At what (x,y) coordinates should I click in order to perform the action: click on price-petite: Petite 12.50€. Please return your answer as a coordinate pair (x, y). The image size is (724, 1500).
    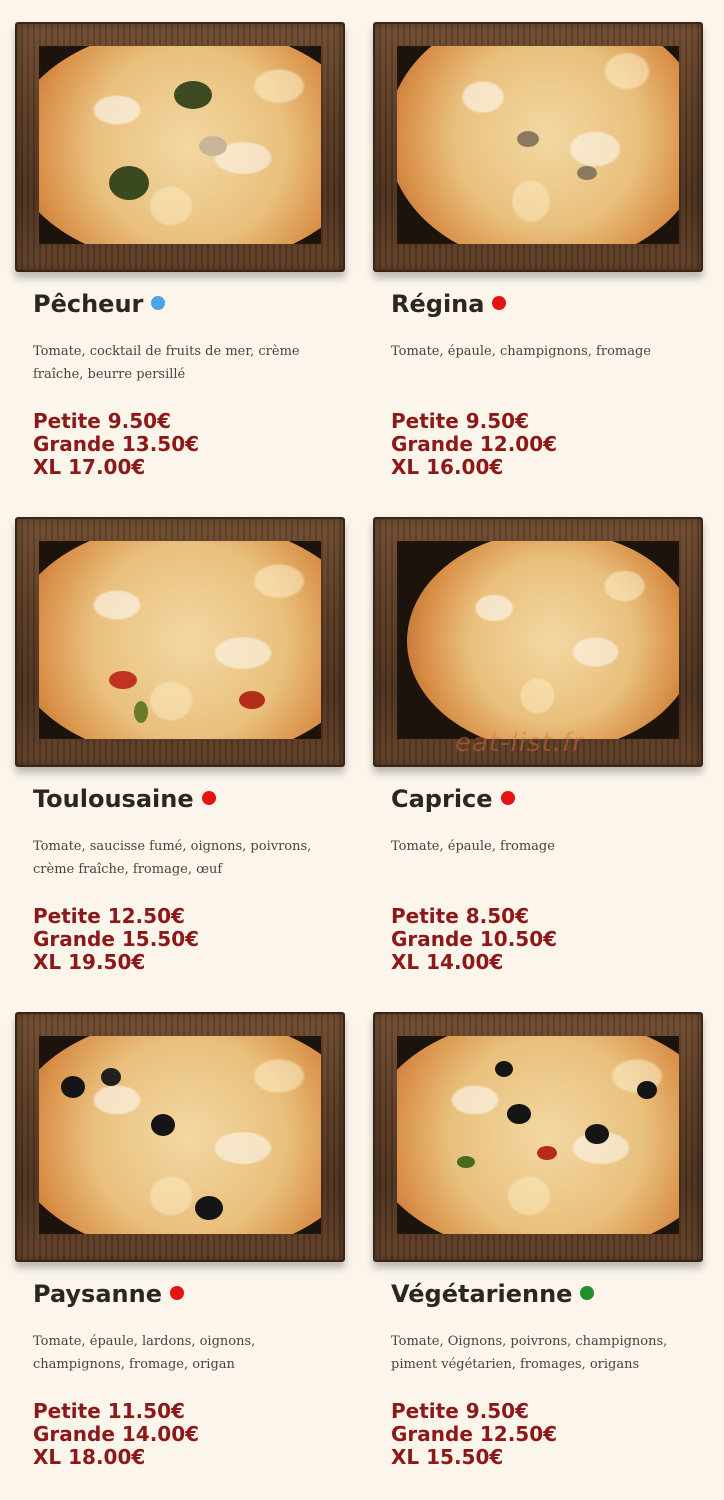
    Looking at the image, I should click on (109, 916).